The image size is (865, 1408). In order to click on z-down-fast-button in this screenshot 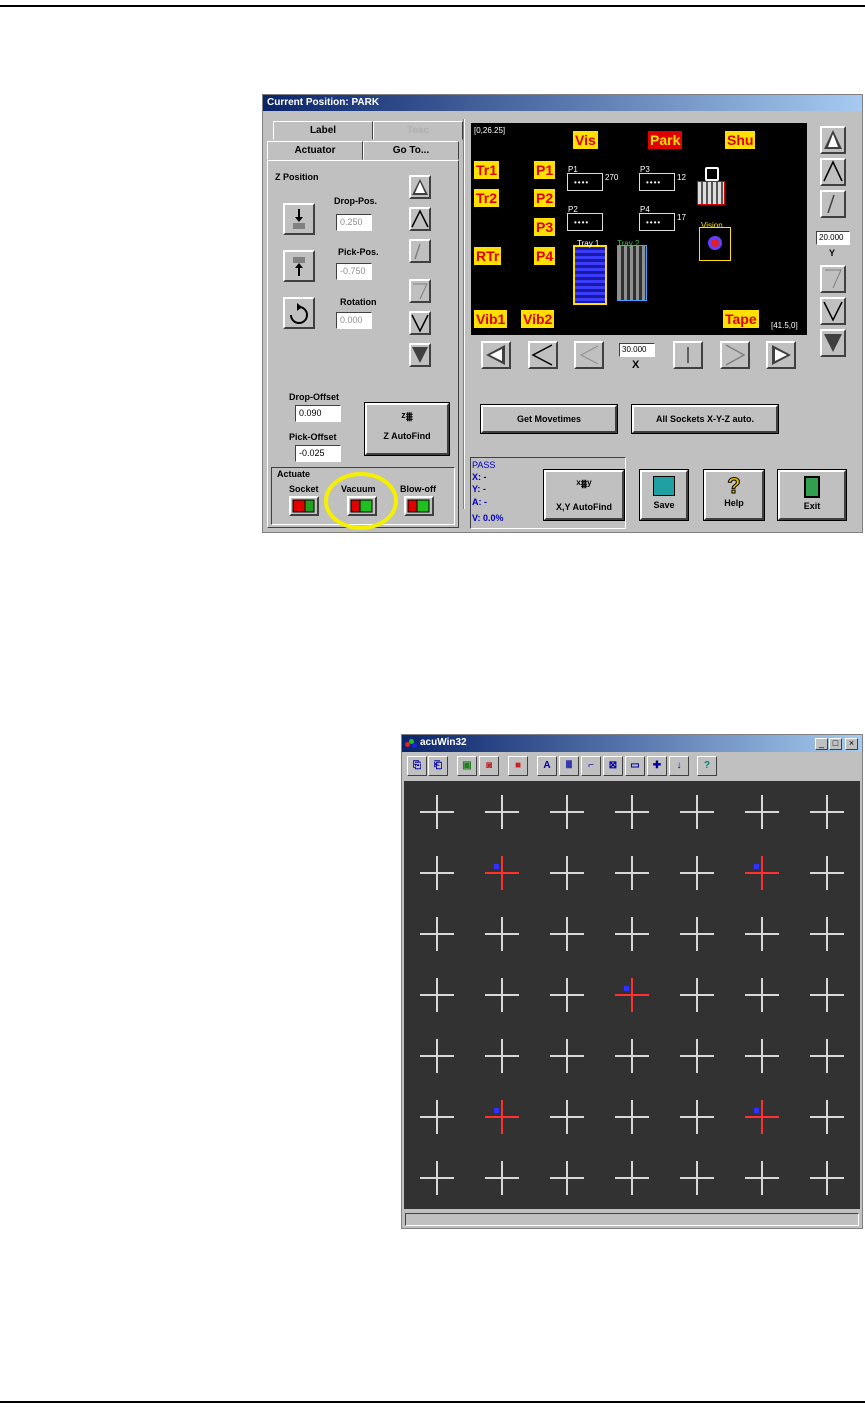, I will do `click(420, 355)`.